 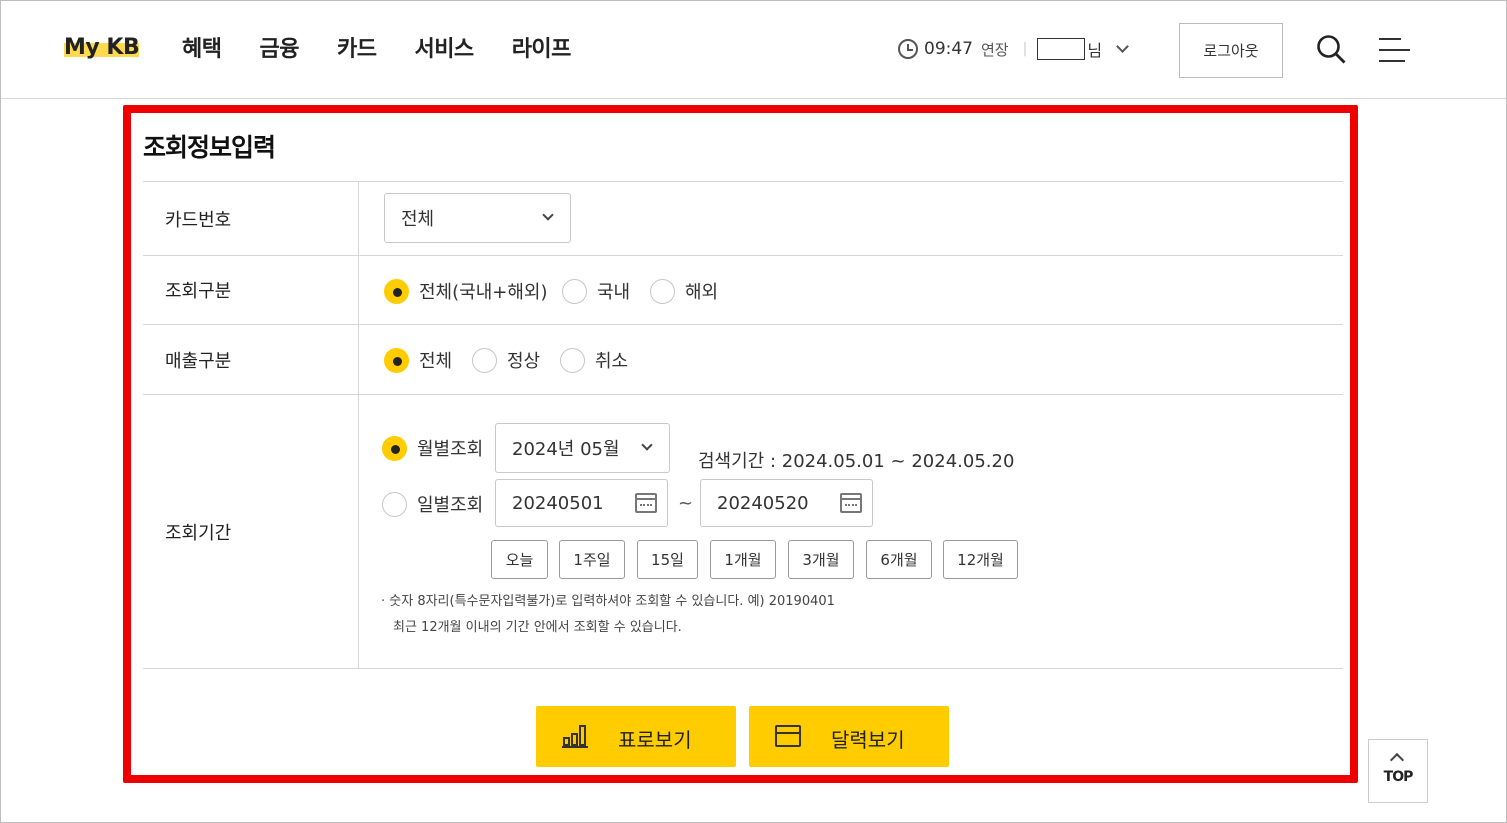 I want to click on radio-label: 전체, so click(x=436, y=361).